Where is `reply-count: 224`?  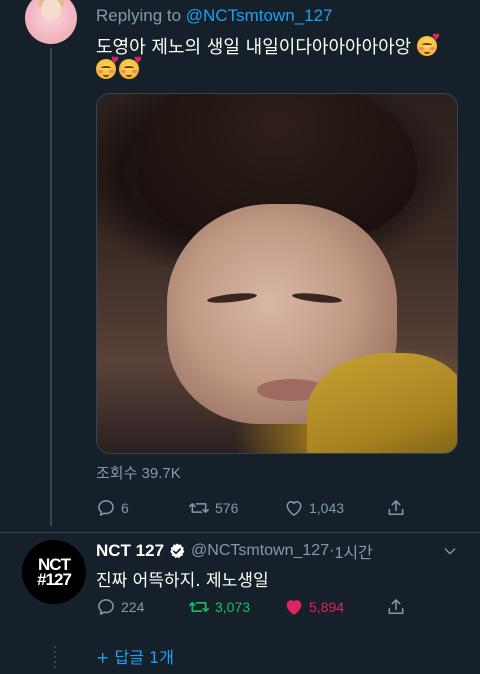
reply-count: 224 is located at coordinates (133, 607).